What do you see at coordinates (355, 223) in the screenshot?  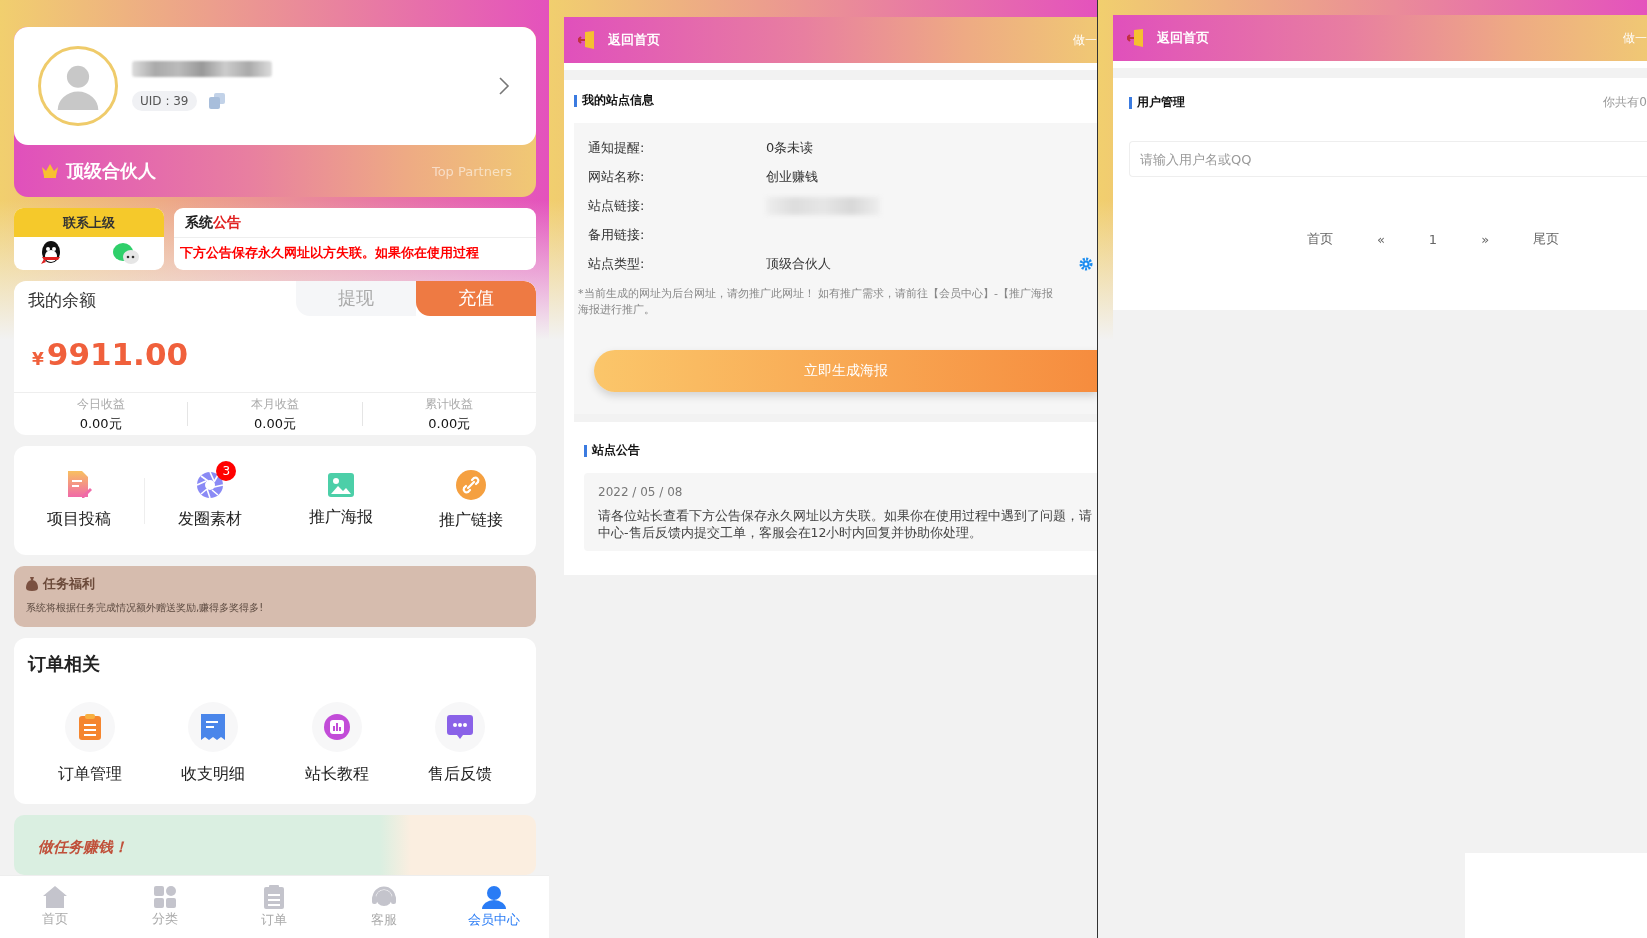 I see `announcement-title: 系统公告` at bounding box center [355, 223].